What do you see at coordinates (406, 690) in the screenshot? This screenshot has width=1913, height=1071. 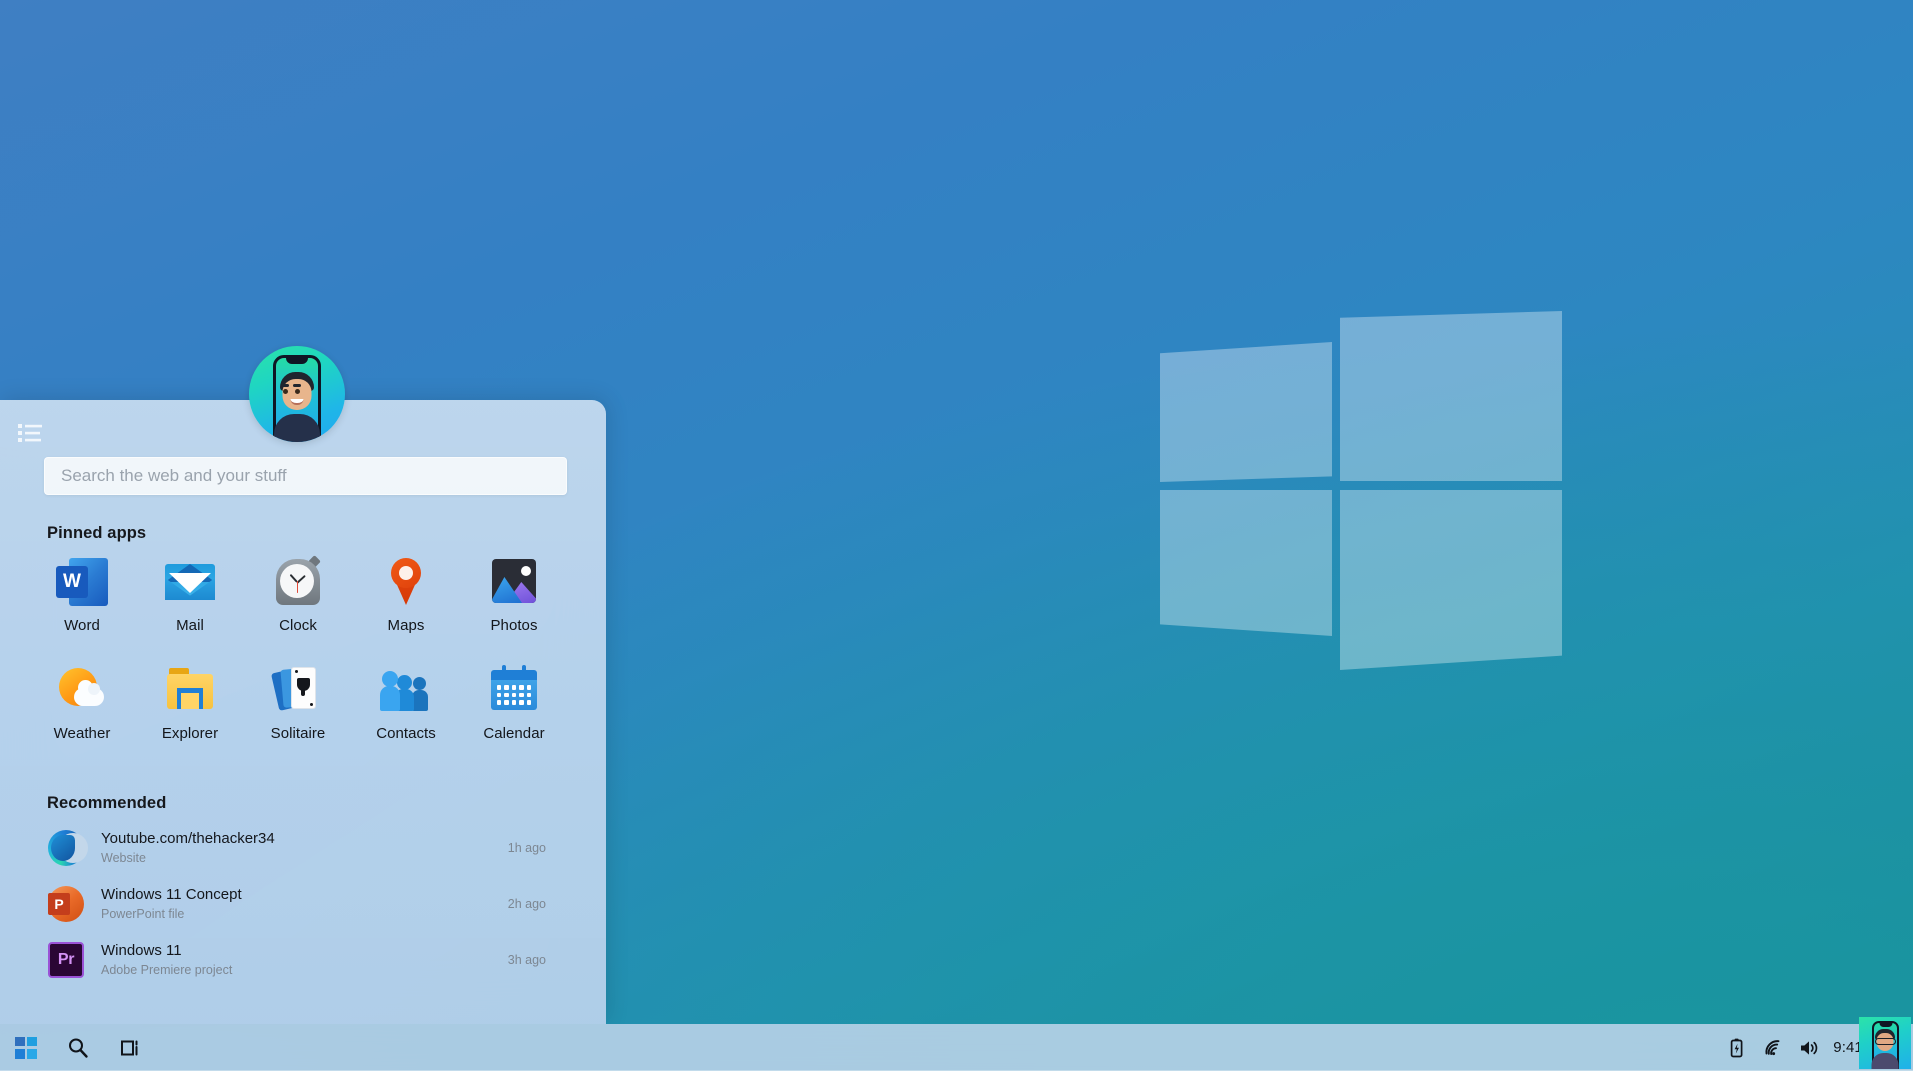 I see `contacts-icon` at bounding box center [406, 690].